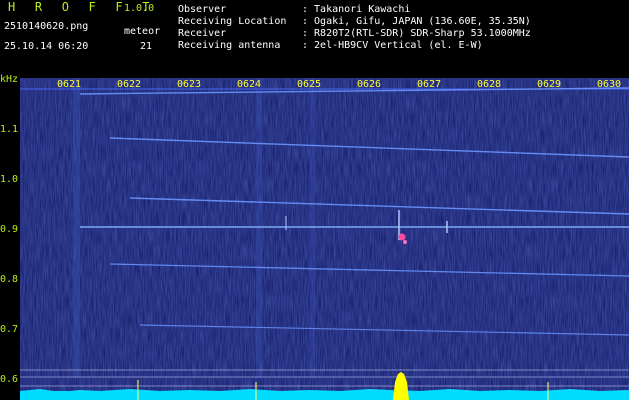 The image size is (629, 400). I want to click on time-tick-label: 0626, so click(369, 84).